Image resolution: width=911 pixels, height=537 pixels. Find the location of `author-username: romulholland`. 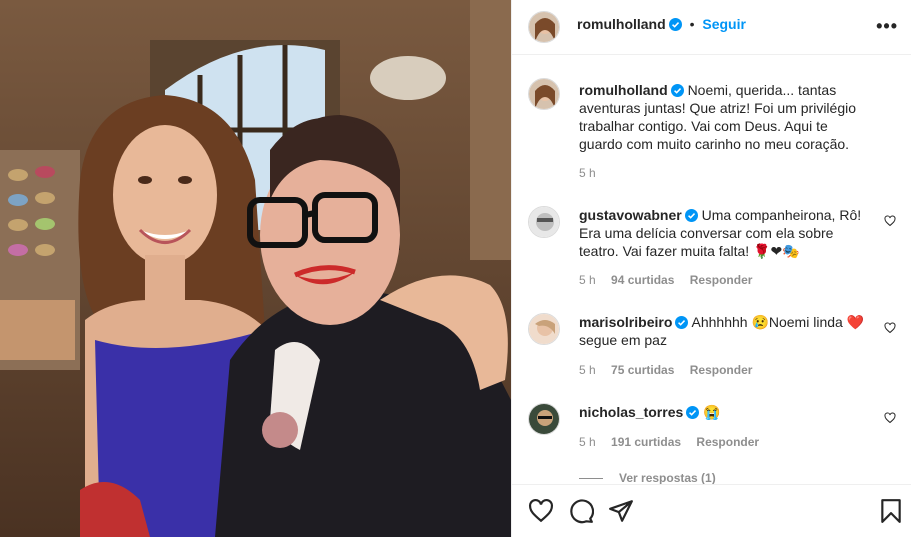

author-username: romulholland is located at coordinates (621, 24).